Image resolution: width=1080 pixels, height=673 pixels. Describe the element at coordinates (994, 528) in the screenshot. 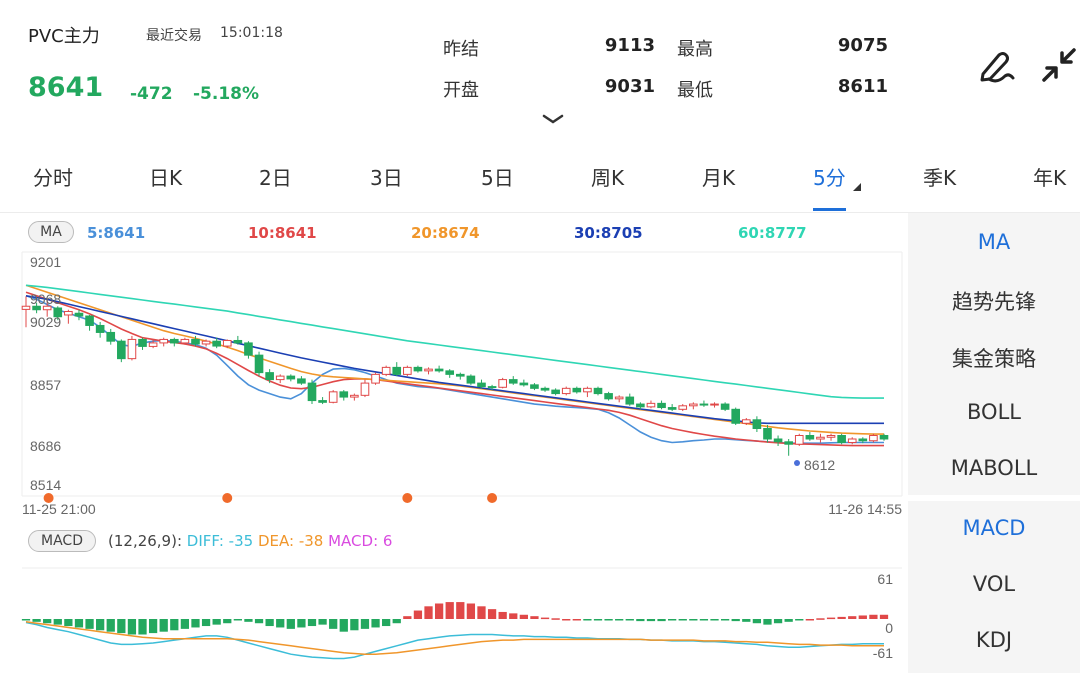

I see `side-item-macd: MACD` at that location.